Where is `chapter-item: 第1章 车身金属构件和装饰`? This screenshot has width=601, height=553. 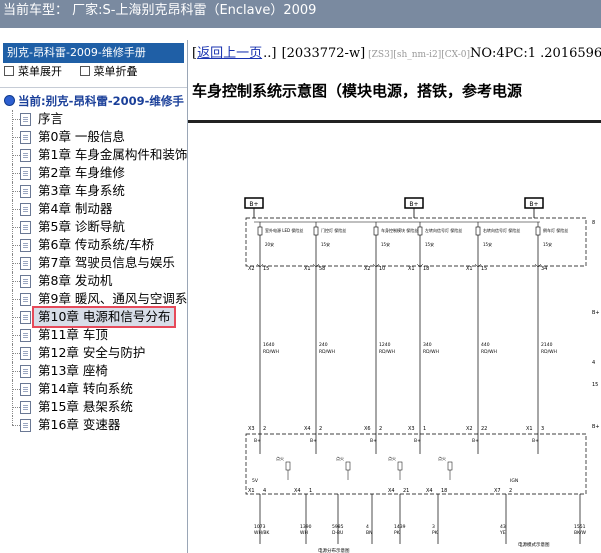
chapter-item: 第1章 车身金属构件和装饰 is located at coordinates (93, 155).